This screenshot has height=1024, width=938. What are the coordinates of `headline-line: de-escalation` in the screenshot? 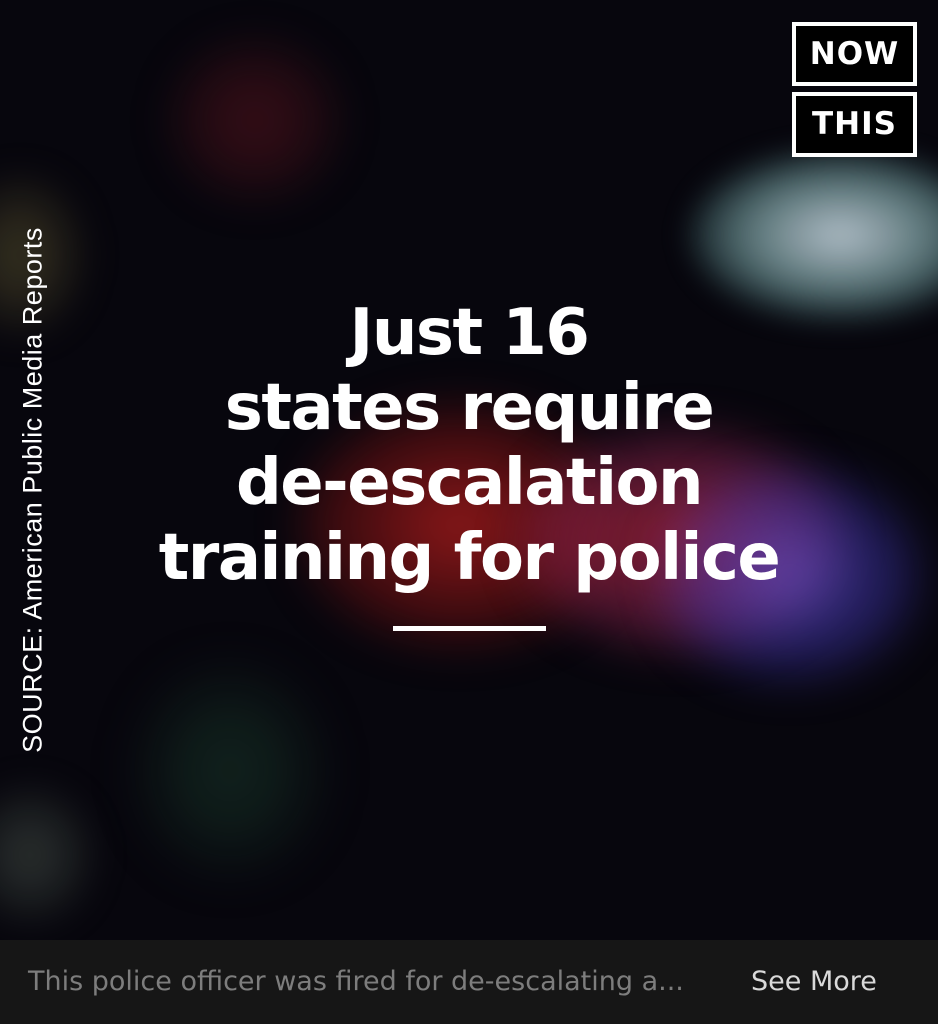 It's located at (469, 483).